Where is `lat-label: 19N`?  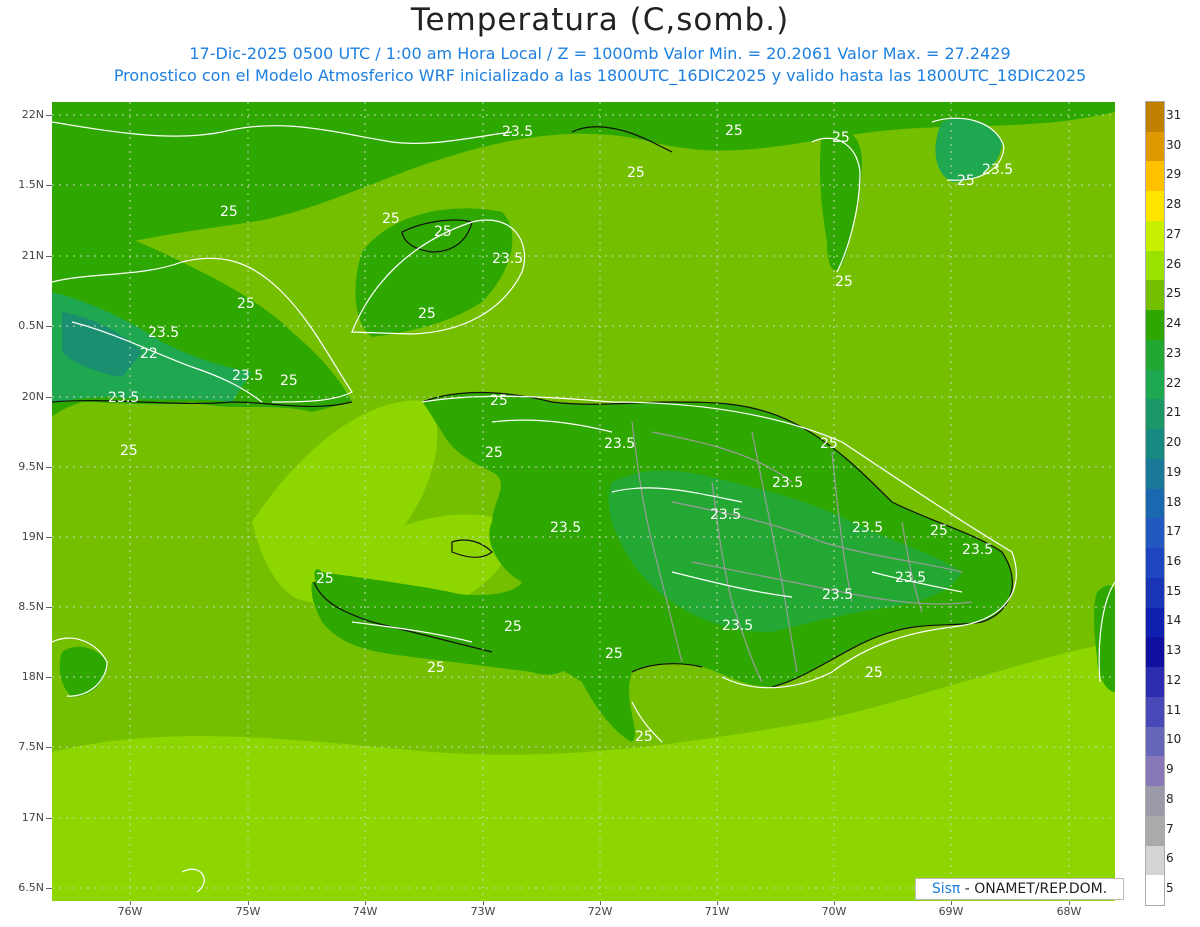
lat-label: 19N is located at coordinates (32, 536).